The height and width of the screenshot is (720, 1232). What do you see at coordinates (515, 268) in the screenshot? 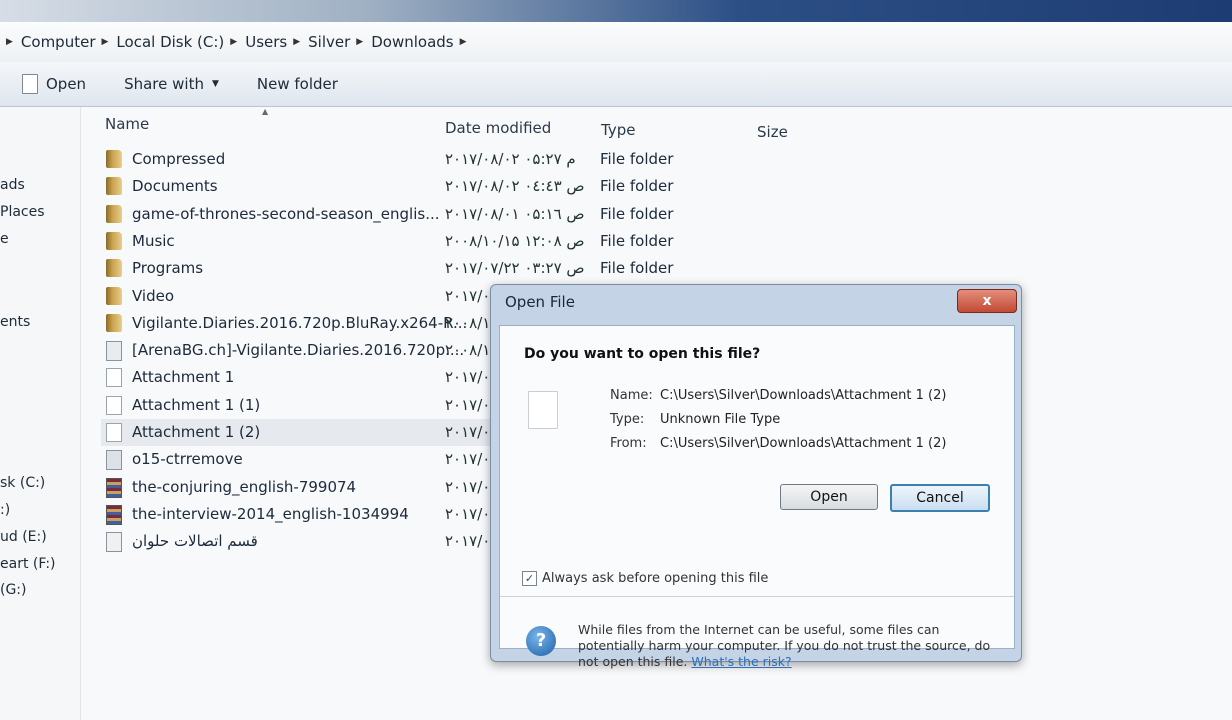
I see `file-date: ۲۰۱۷/۰۷/۲۲ ص ۰۳:۲۷` at bounding box center [515, 268].